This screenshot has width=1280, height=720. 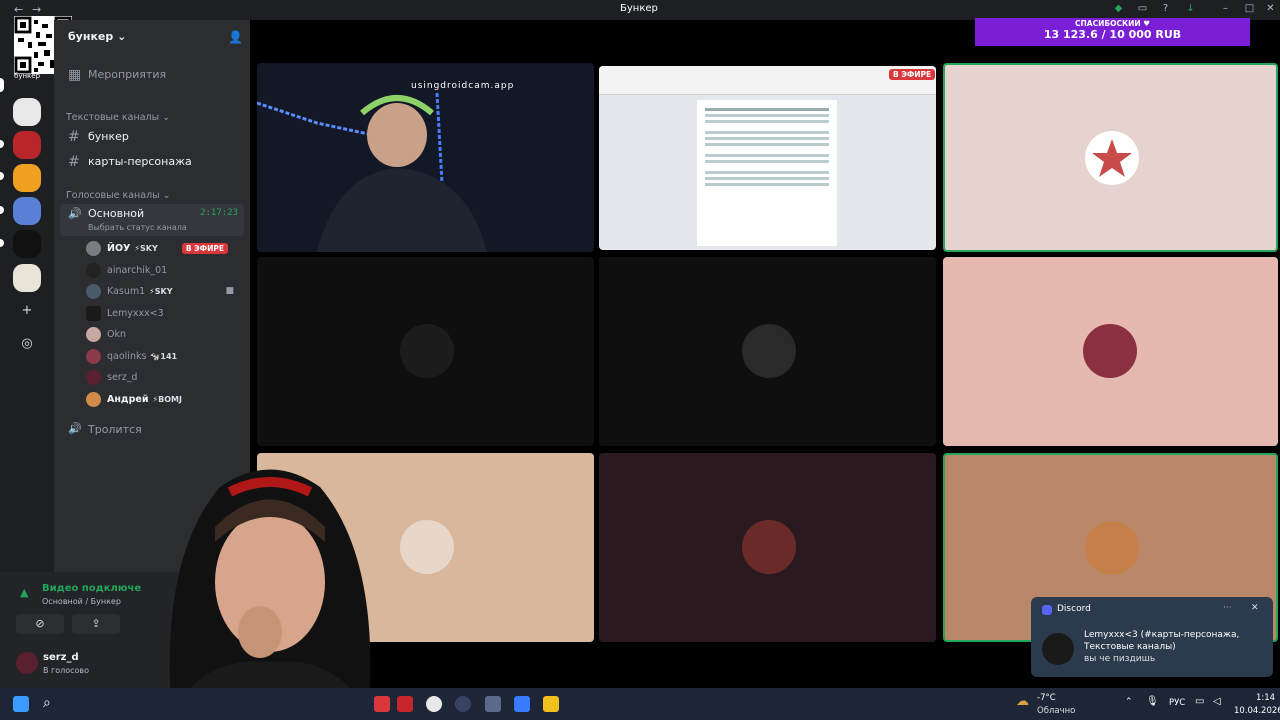 I want to click on network-icon: ▭, so click(x=1199, y=701).